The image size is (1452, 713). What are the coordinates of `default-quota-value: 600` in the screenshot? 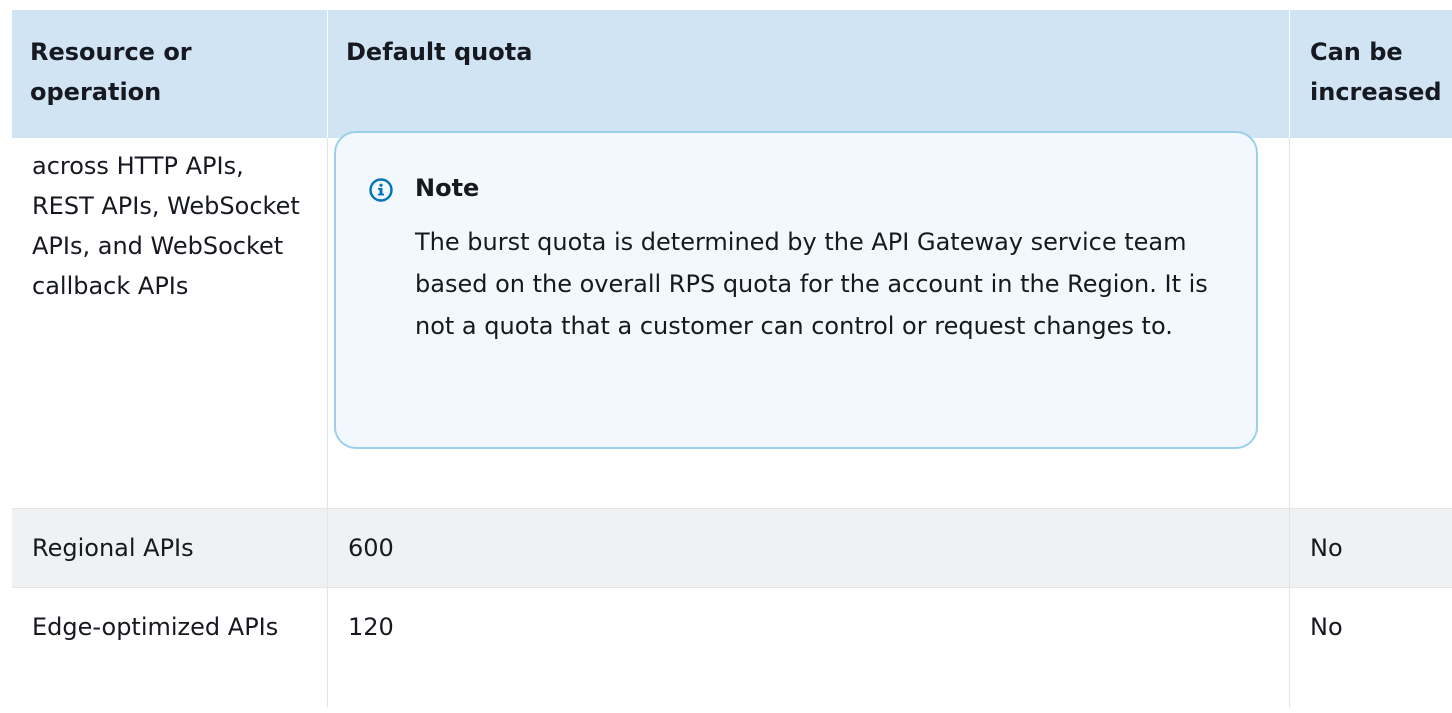 It's located at (371, 548).